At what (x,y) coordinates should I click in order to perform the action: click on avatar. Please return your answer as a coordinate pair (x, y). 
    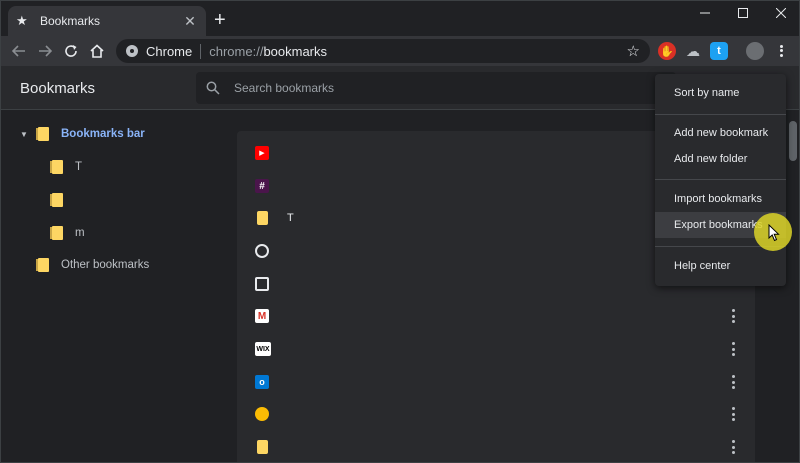
    Looking at the image, I should click on (755, 51).